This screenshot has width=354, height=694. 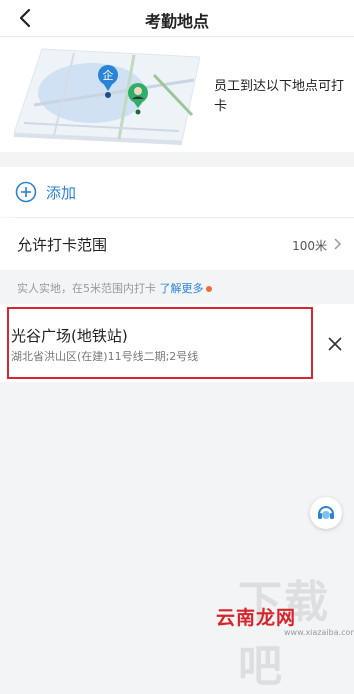 I want to click on location-name: 光谷广场(地铁站), so click(x=69, y=336).